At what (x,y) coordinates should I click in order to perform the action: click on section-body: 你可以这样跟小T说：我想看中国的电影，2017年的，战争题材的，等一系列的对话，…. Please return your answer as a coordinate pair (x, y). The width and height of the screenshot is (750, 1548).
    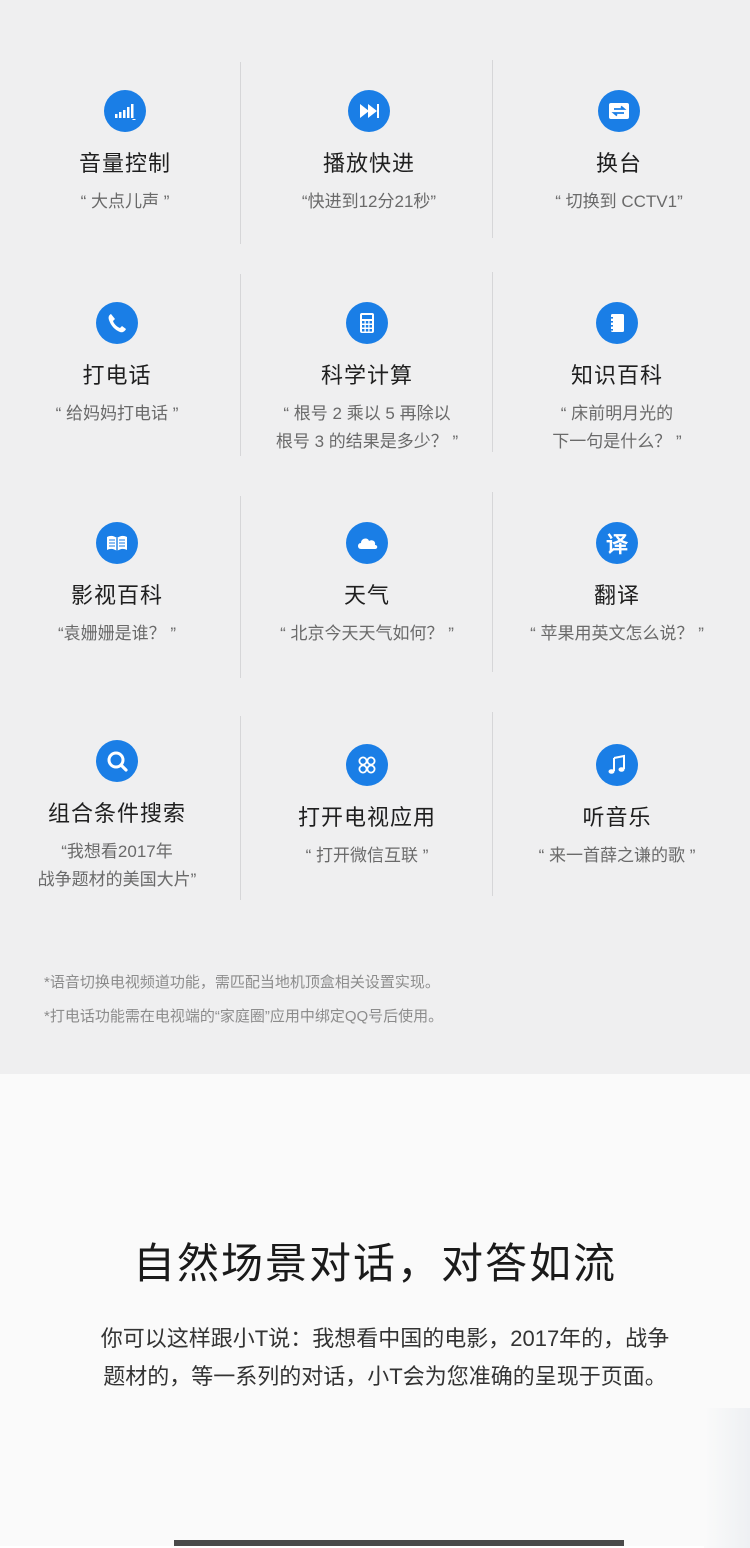
    Looking at the image, I should click on (385, 1357).